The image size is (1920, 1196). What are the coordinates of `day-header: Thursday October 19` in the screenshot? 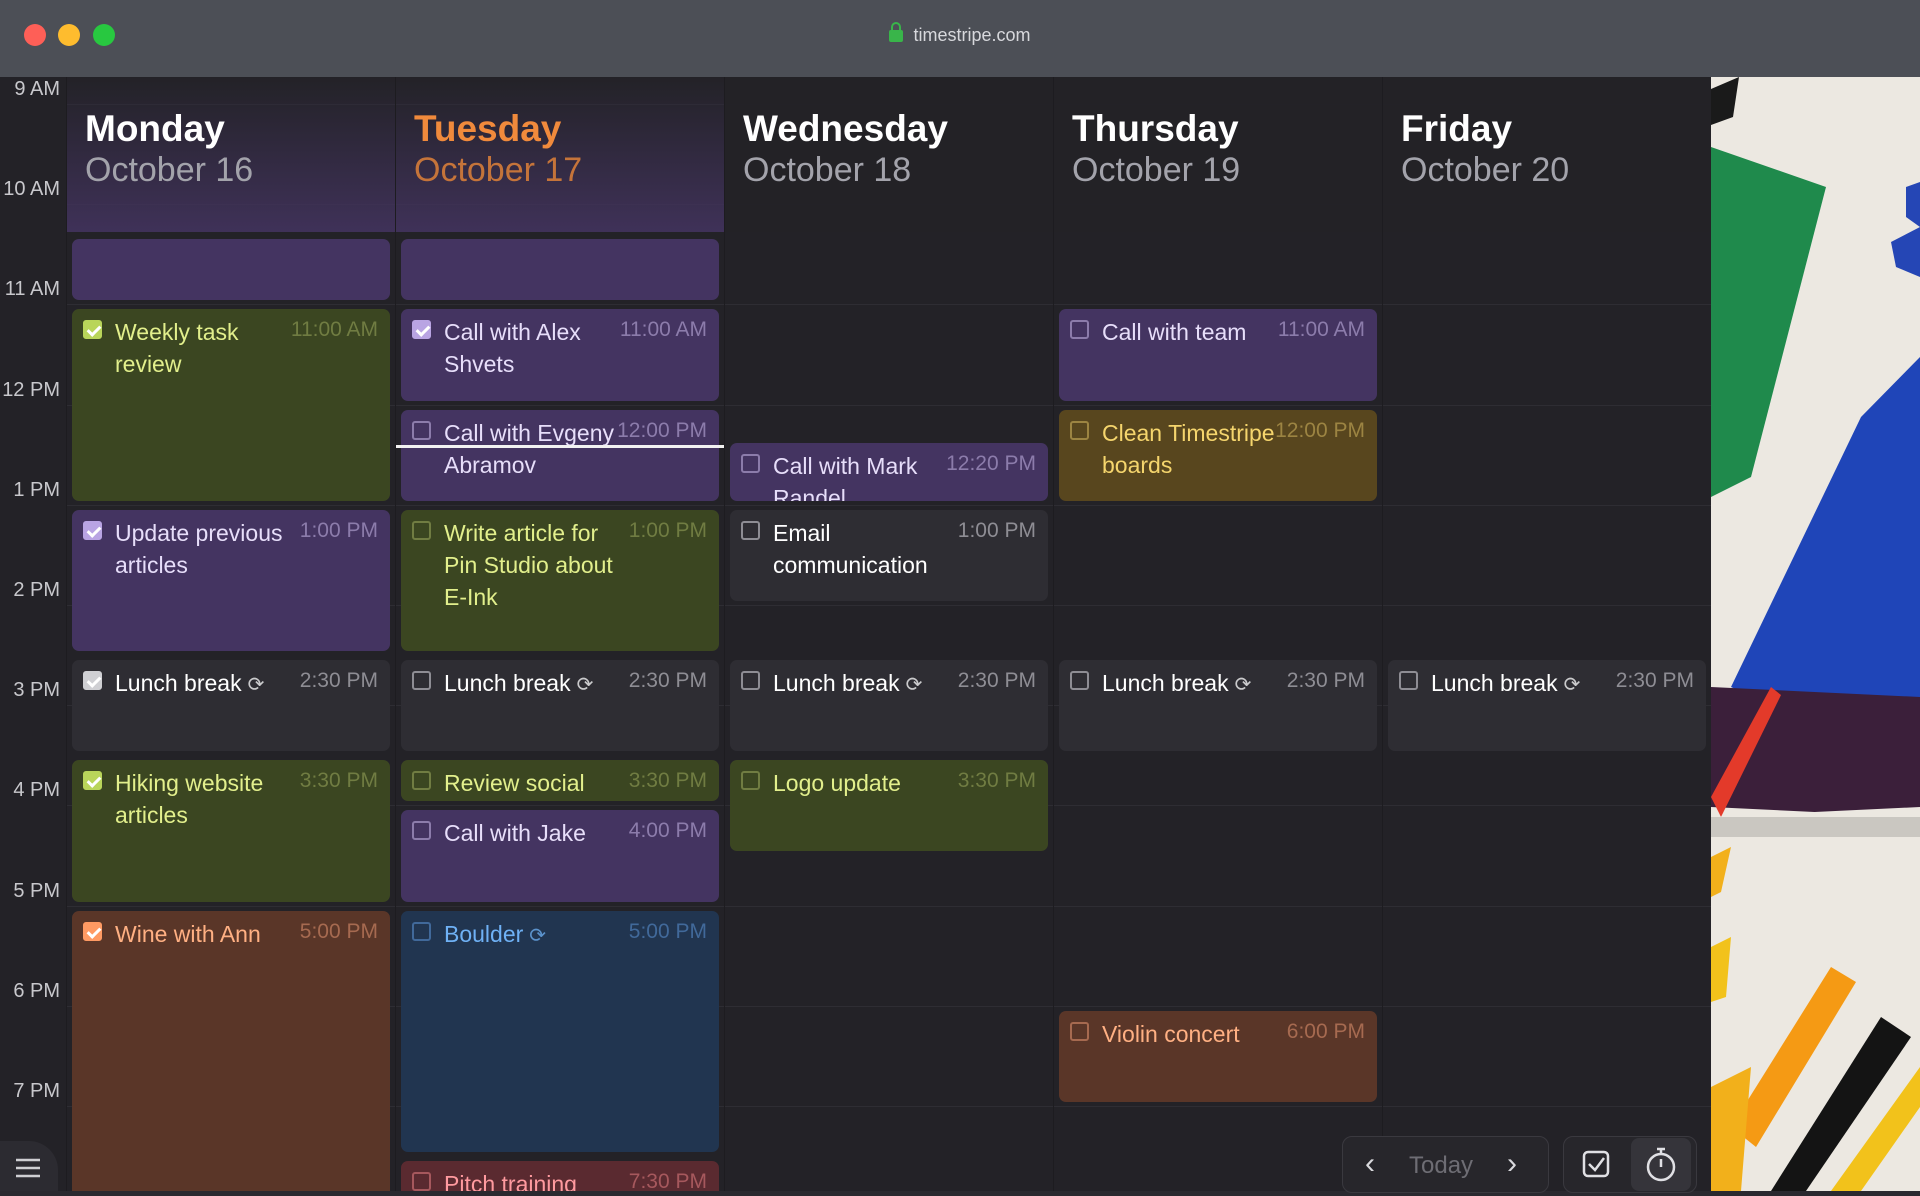 It's located at (1218, 154).